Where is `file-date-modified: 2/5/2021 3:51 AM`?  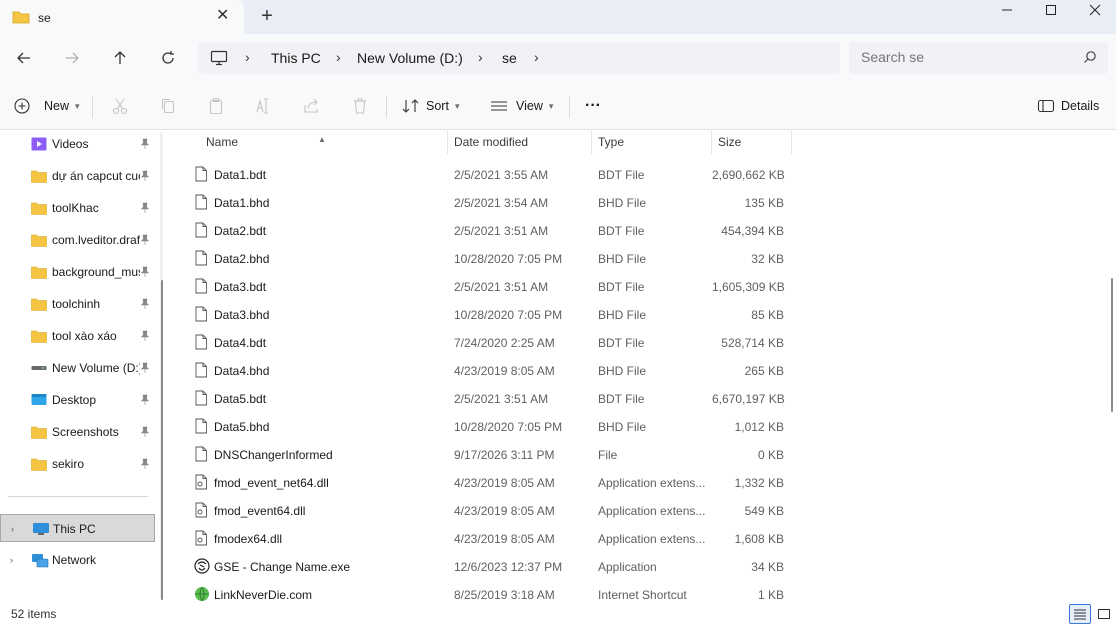 file-date-modified: 2/5/2021 3:51 AM is located at coordinates (501, 287).